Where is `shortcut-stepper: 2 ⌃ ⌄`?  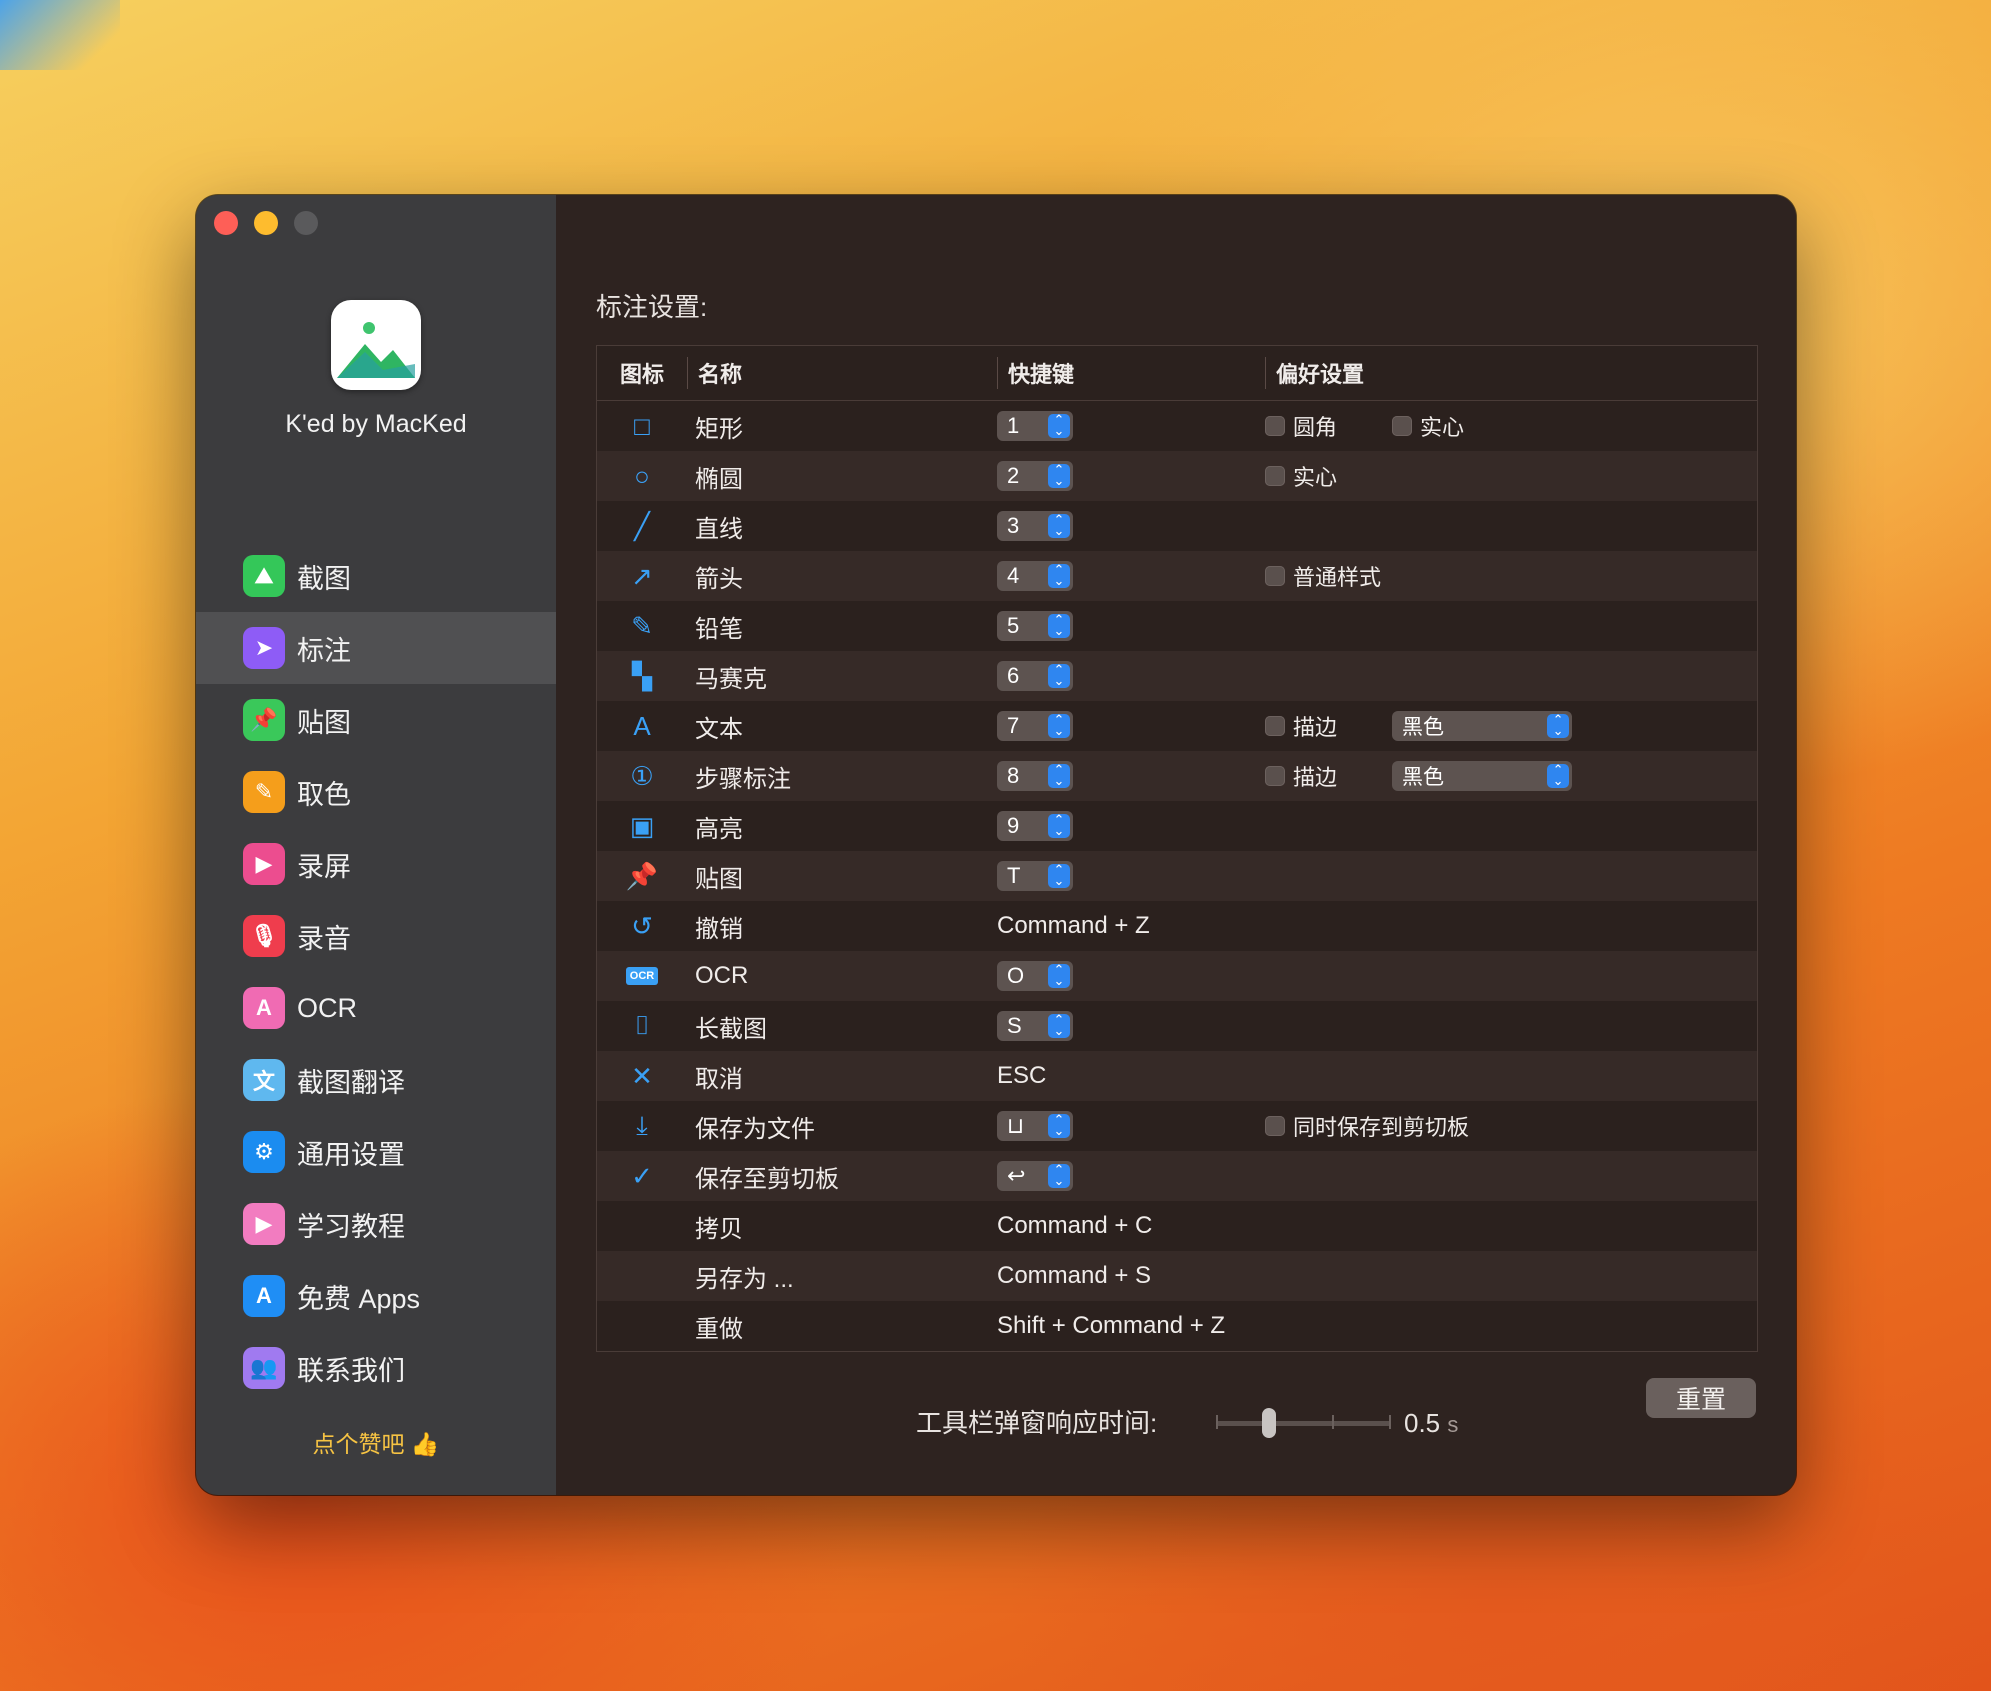
shortcut-stepper: 2 ⌃ ⌄ is located at coordinates (1035, 476).